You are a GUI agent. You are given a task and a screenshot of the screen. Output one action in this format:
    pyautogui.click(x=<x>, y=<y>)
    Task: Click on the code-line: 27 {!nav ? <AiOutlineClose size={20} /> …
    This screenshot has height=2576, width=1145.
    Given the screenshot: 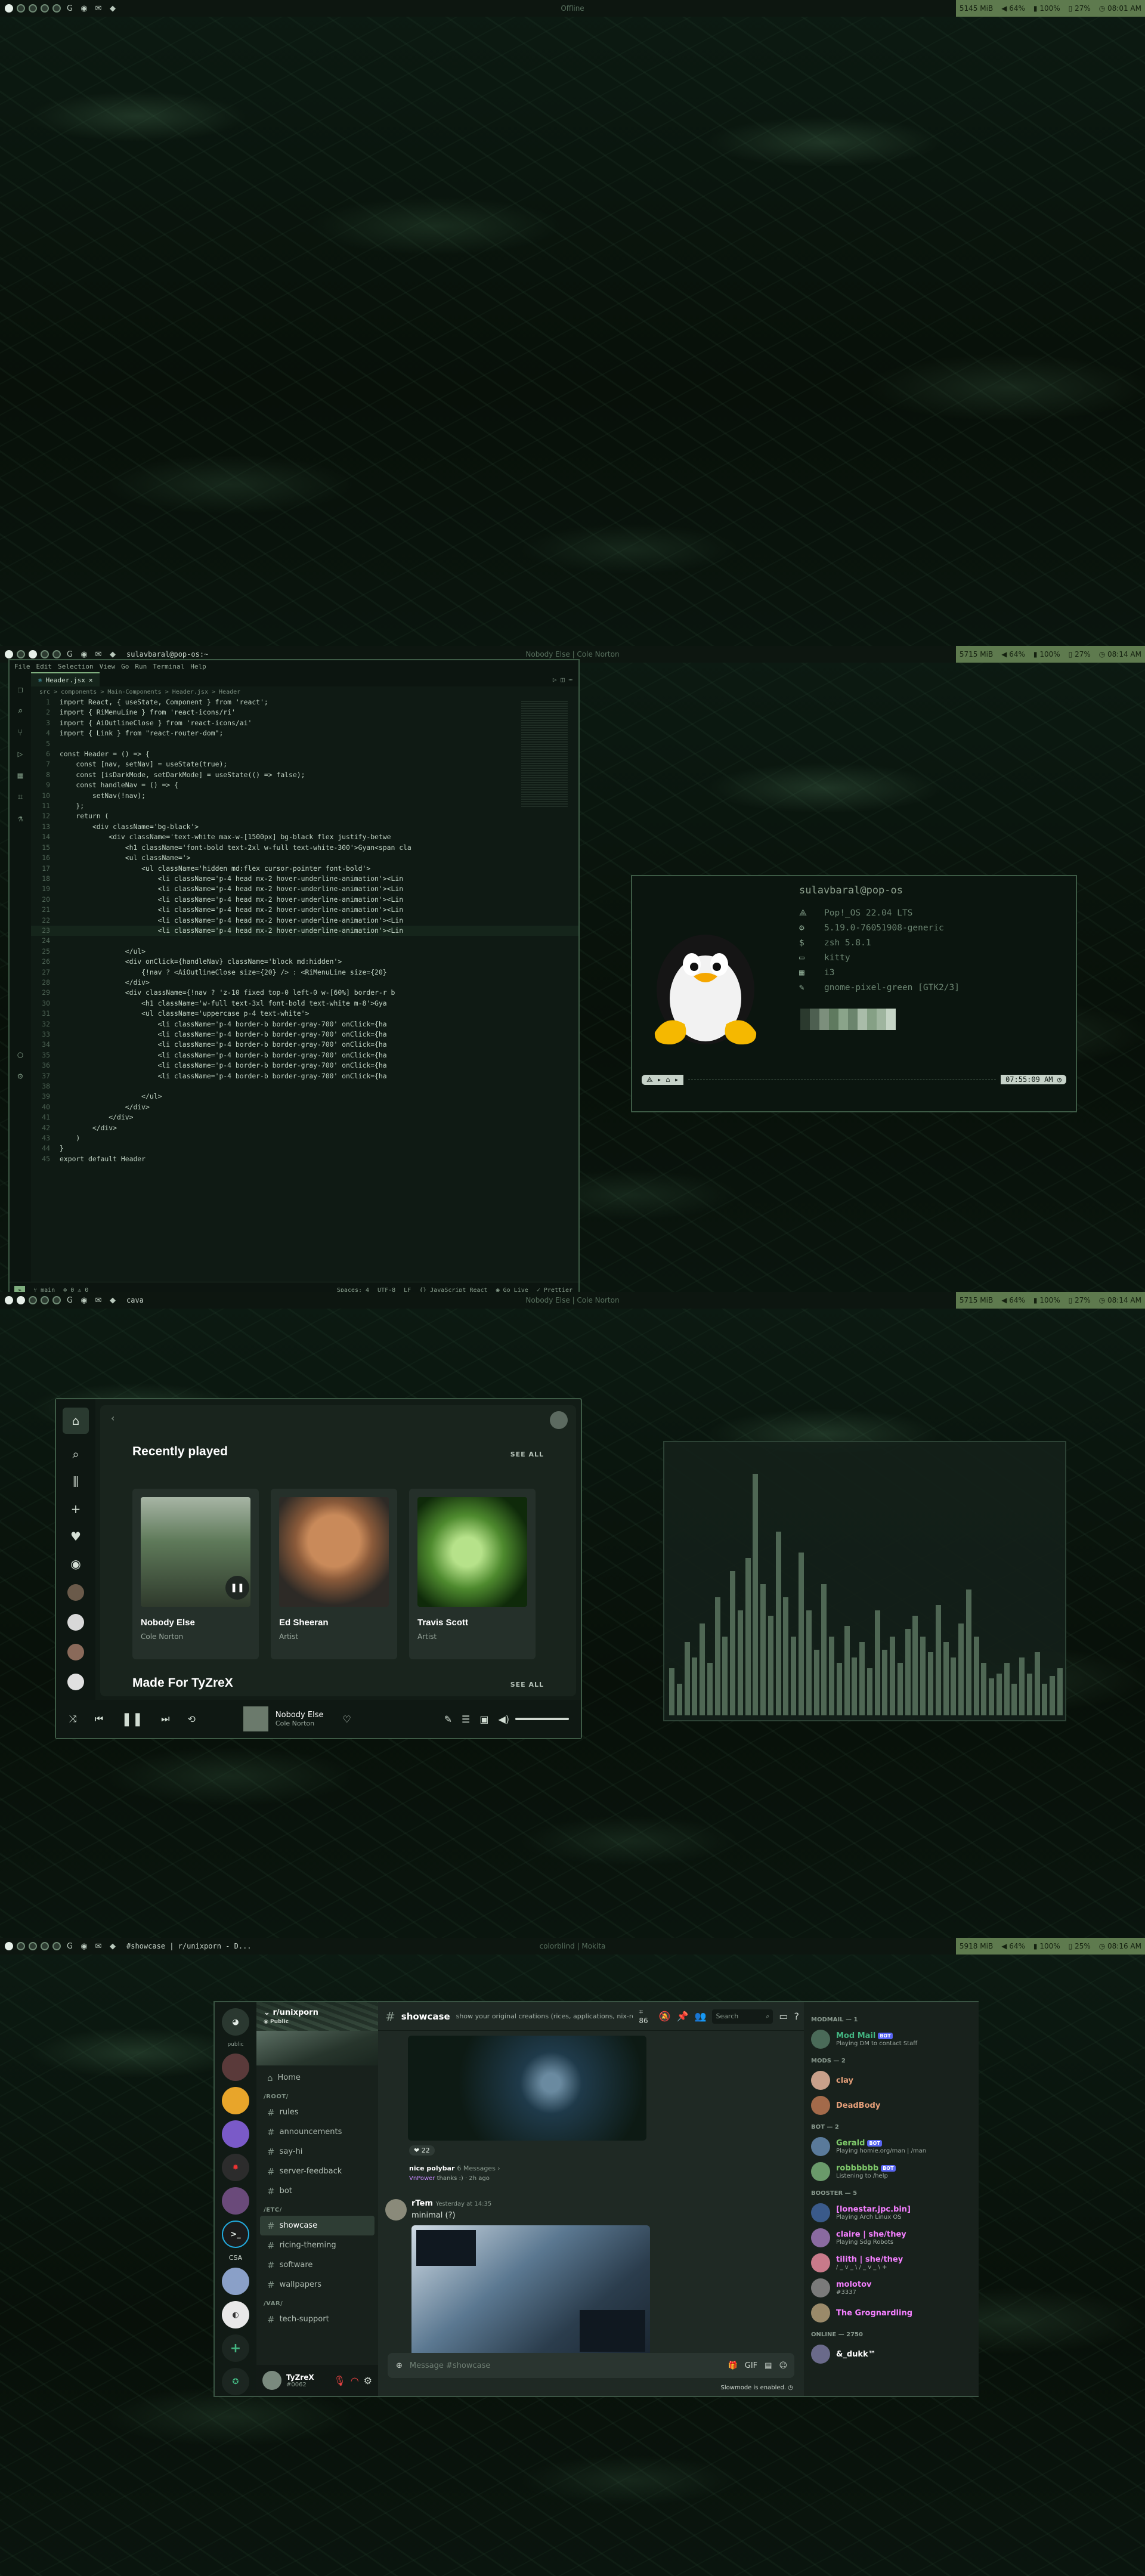 What is the action you would take?
    pyautogui.click(x=304, y=972)
    